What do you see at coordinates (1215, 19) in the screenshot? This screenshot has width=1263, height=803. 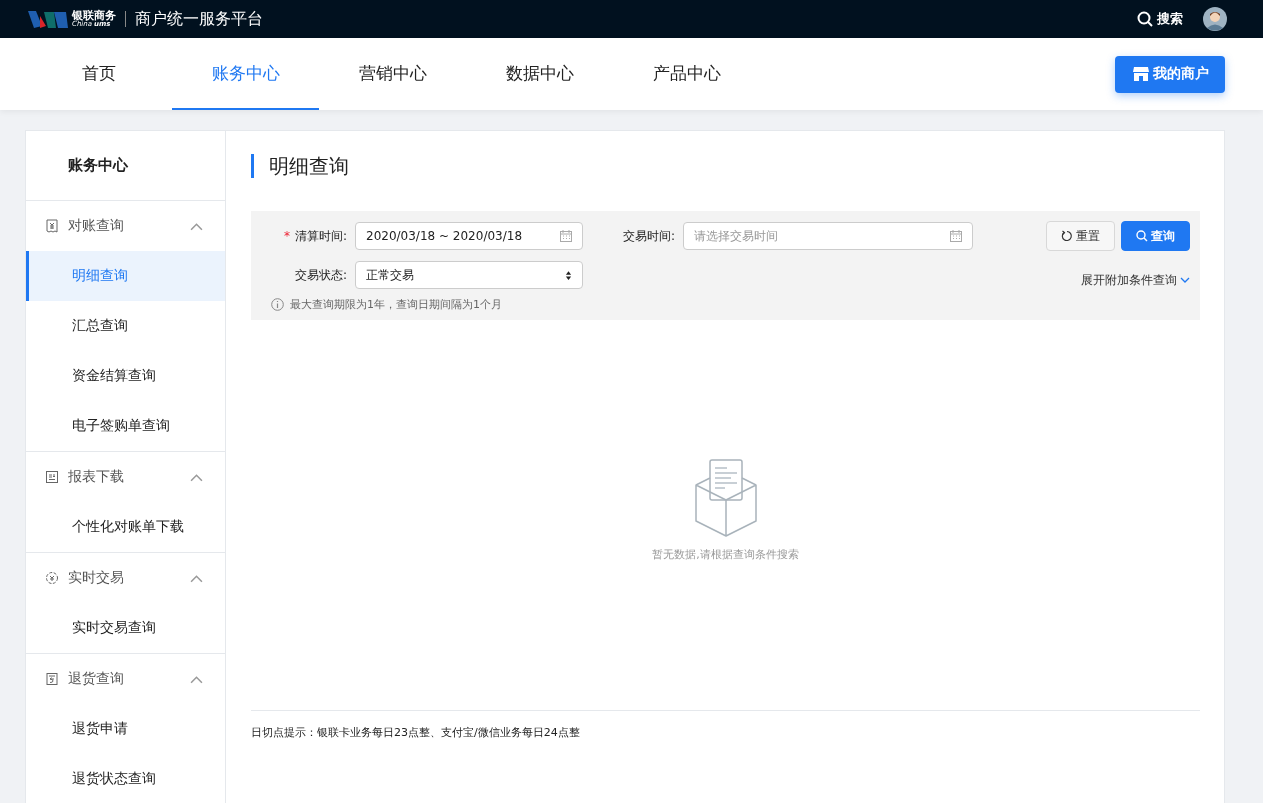 I see `avatar-icon` at bounding box center [1215, 19].